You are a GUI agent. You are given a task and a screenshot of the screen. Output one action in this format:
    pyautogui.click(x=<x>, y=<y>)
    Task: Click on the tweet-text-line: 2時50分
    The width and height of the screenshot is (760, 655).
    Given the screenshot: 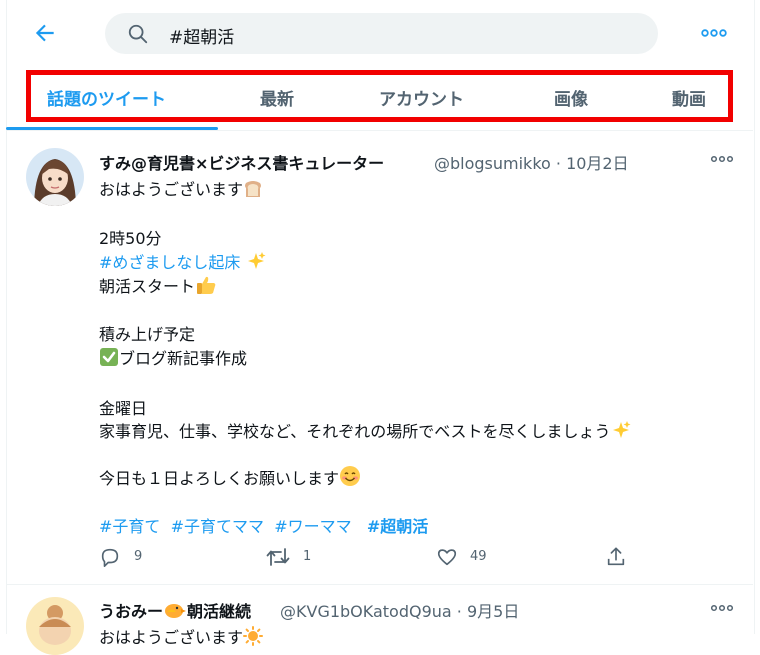 What is the action you would take?
    pyautogui.click(x=130, y=238)
    